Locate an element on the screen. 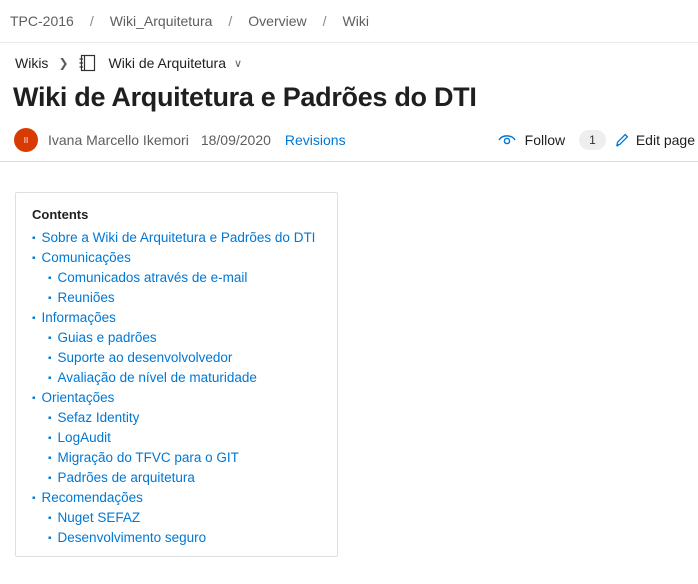 The image size is (698, 584). toc-item-label: Desenvolvimento seguro is located at coordinates (132, 537).